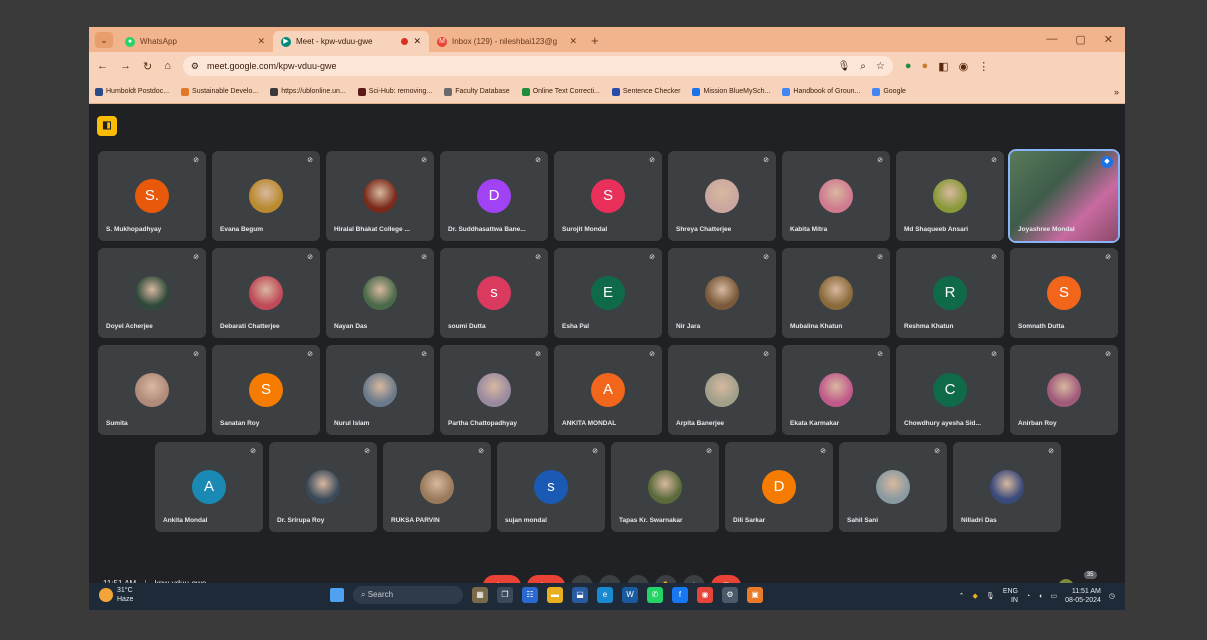 The width and height of the screenshot is (1207, 640). What do you see at coordinates (195, 41) in the screenshot?
I see `tab-whatsapp: ● WhatsApp ✕` at bounding box center [195, 41].